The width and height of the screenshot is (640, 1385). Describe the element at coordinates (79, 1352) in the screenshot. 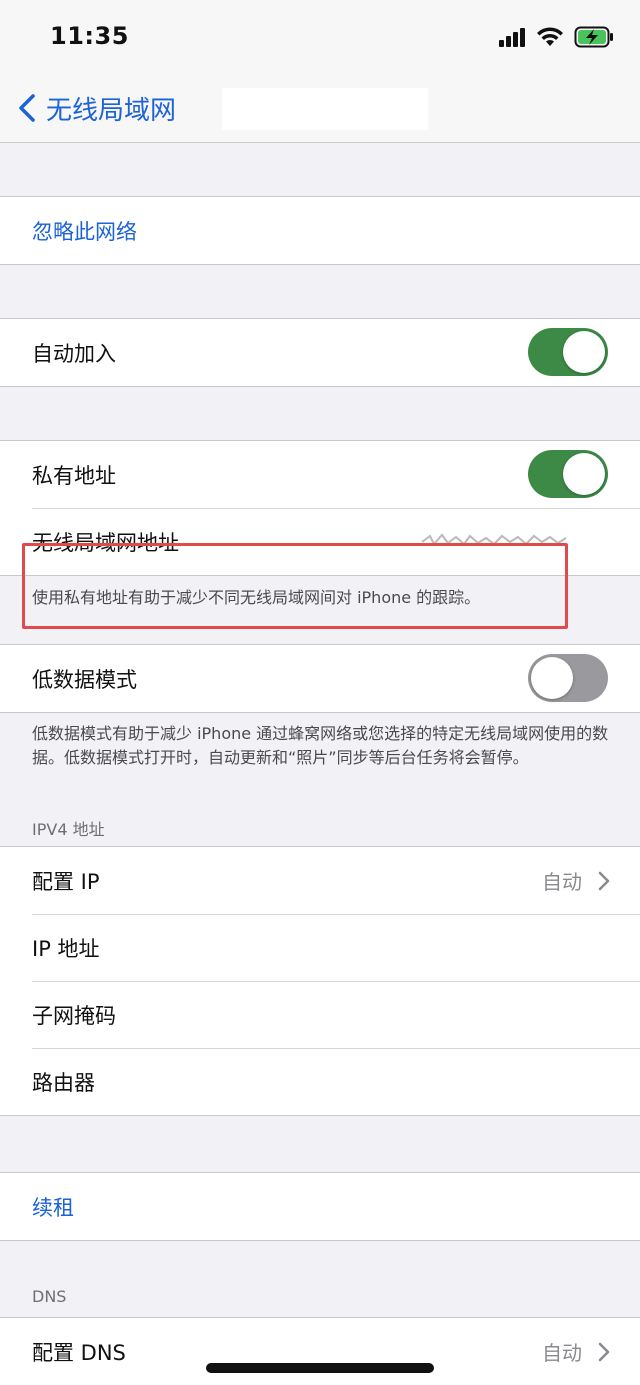

I see `configure-dns-label: 配置 DNS` at that location.